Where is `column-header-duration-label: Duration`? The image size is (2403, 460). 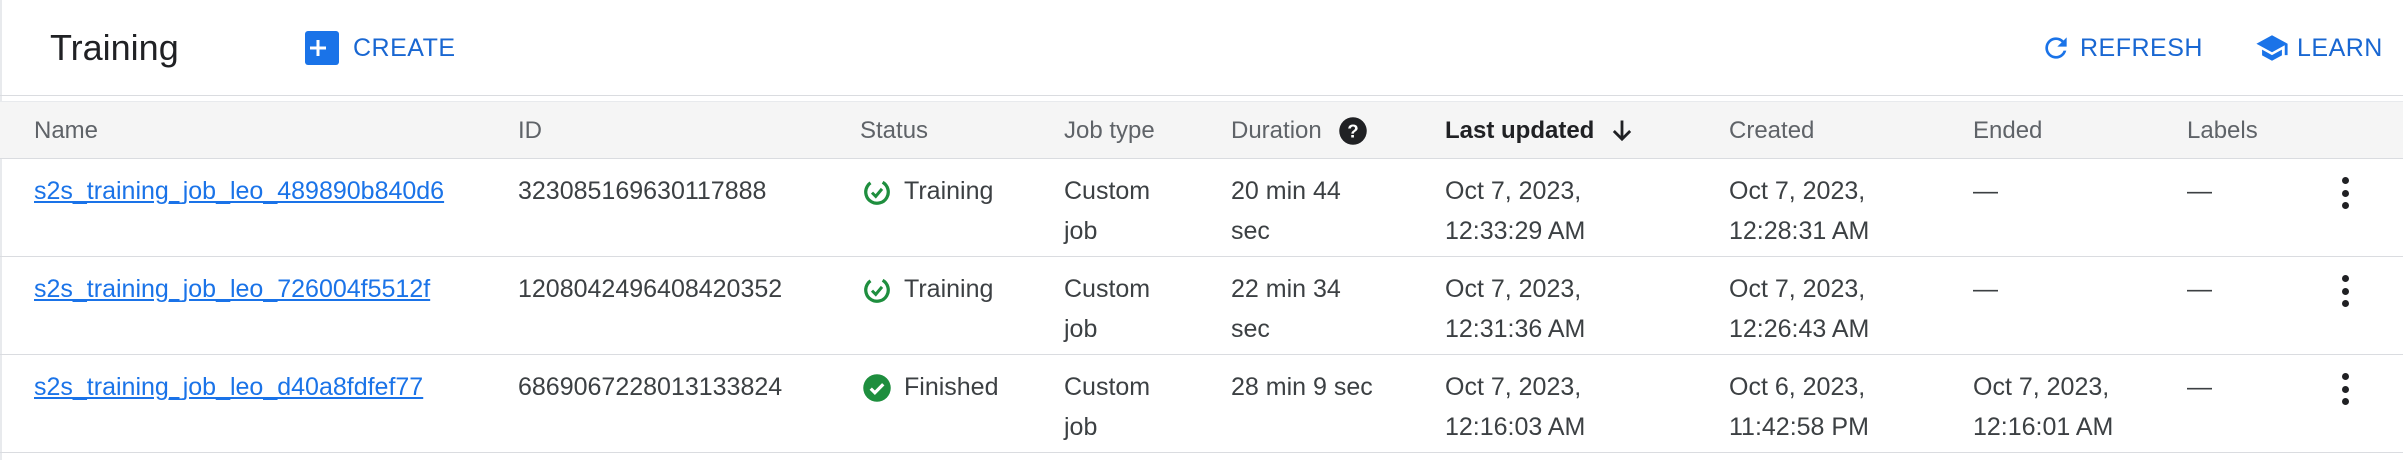 column-header-duration-label: Duration is located at coordinates (1276, 130).